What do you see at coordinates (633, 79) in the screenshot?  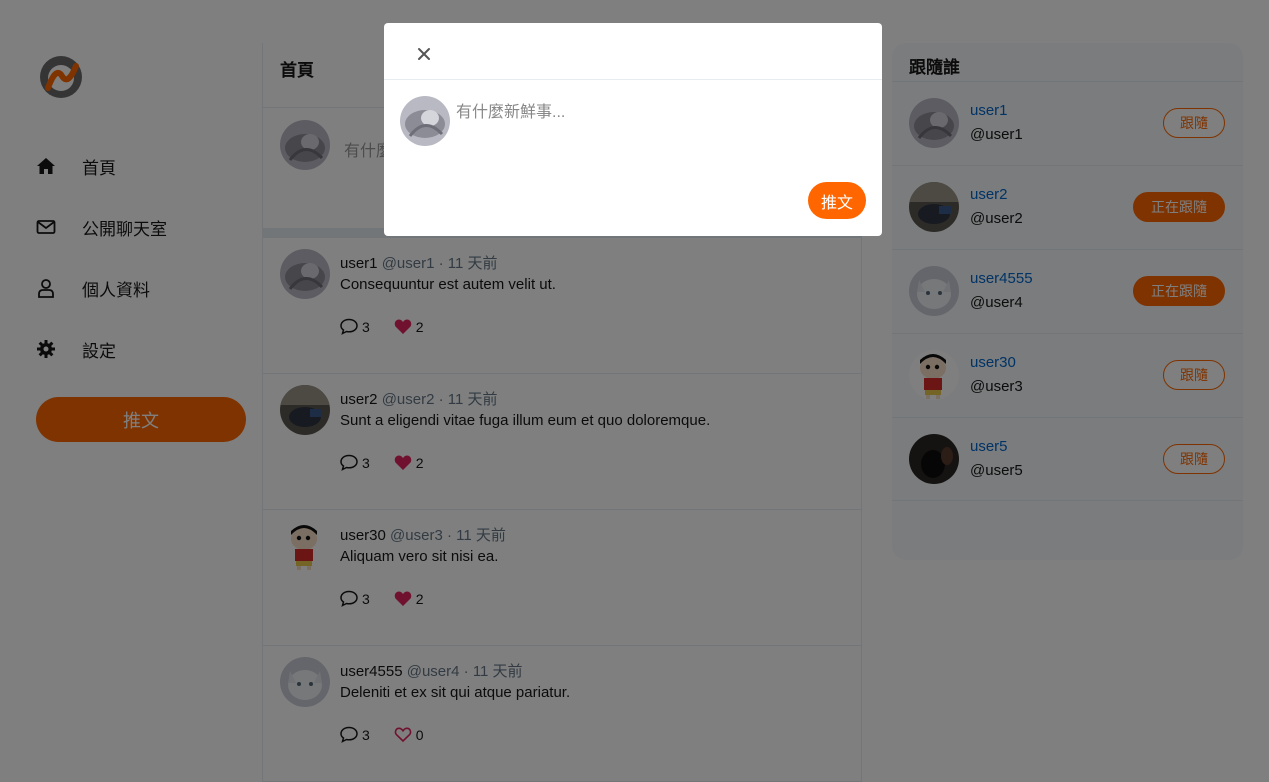 I see `divider` at bounding box center [633, 79].